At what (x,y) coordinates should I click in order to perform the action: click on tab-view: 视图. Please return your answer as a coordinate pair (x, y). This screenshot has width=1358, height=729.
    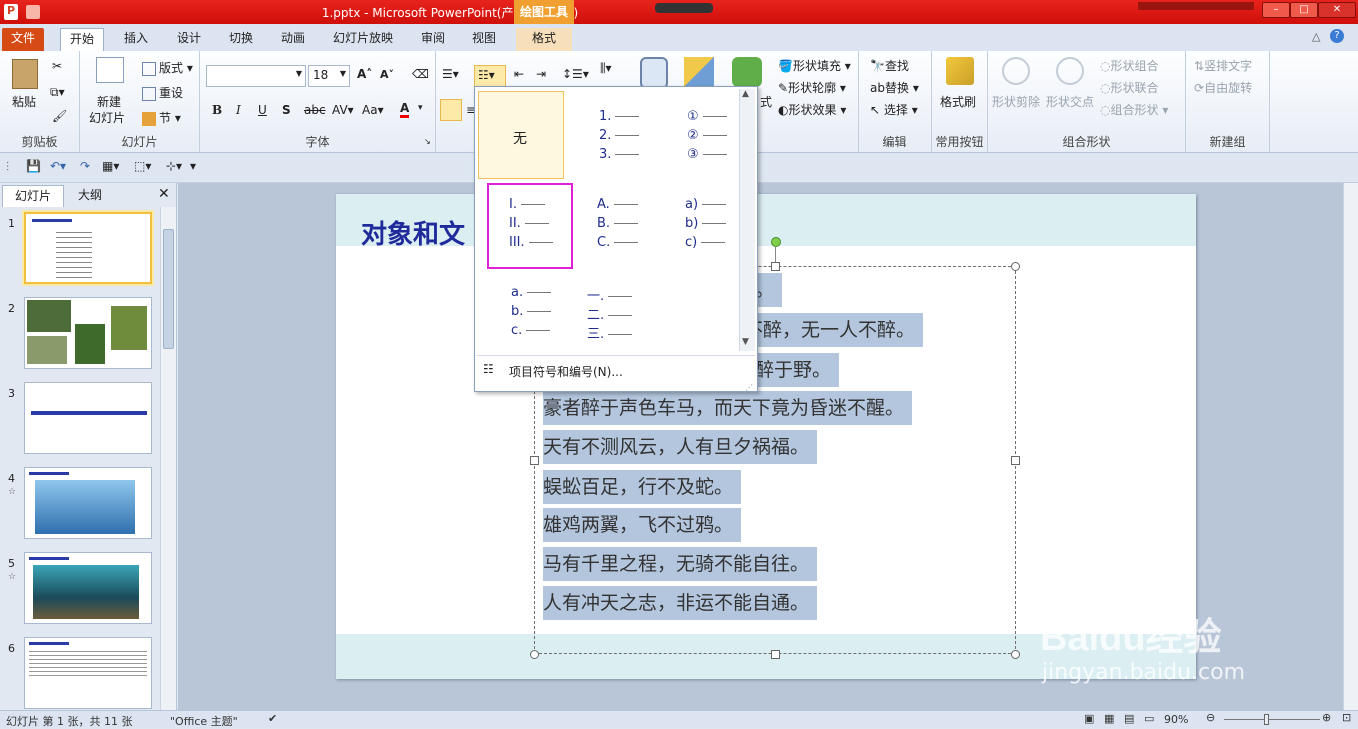
    Looking at the image, I should click on (484, 39).